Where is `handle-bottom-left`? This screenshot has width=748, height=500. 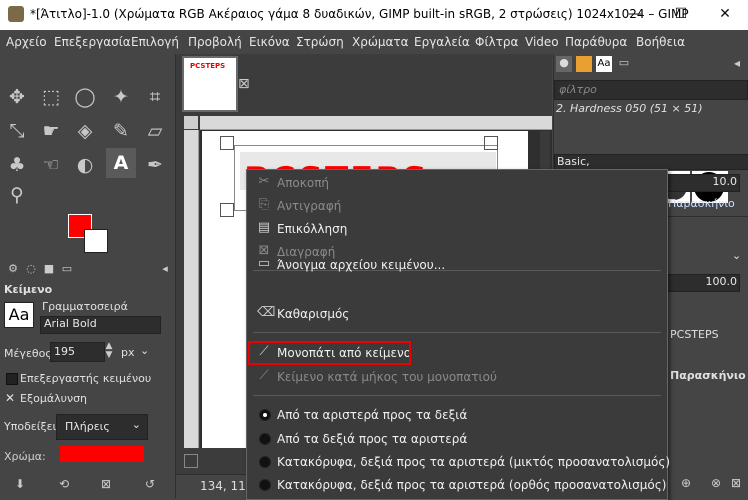 handle-bottom-left is located at coordinates (227, 210).